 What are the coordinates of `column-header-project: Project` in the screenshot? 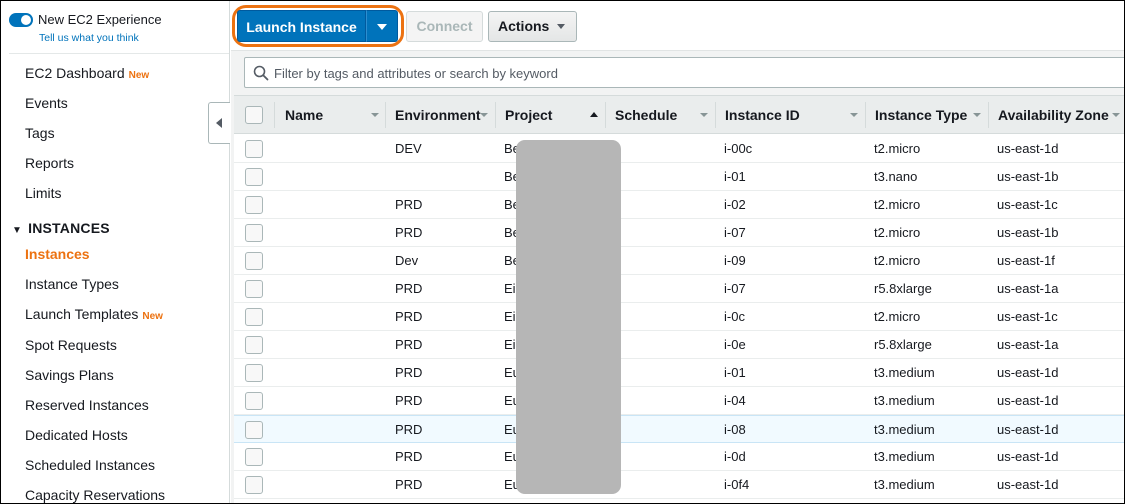 It's located at (550, 115).